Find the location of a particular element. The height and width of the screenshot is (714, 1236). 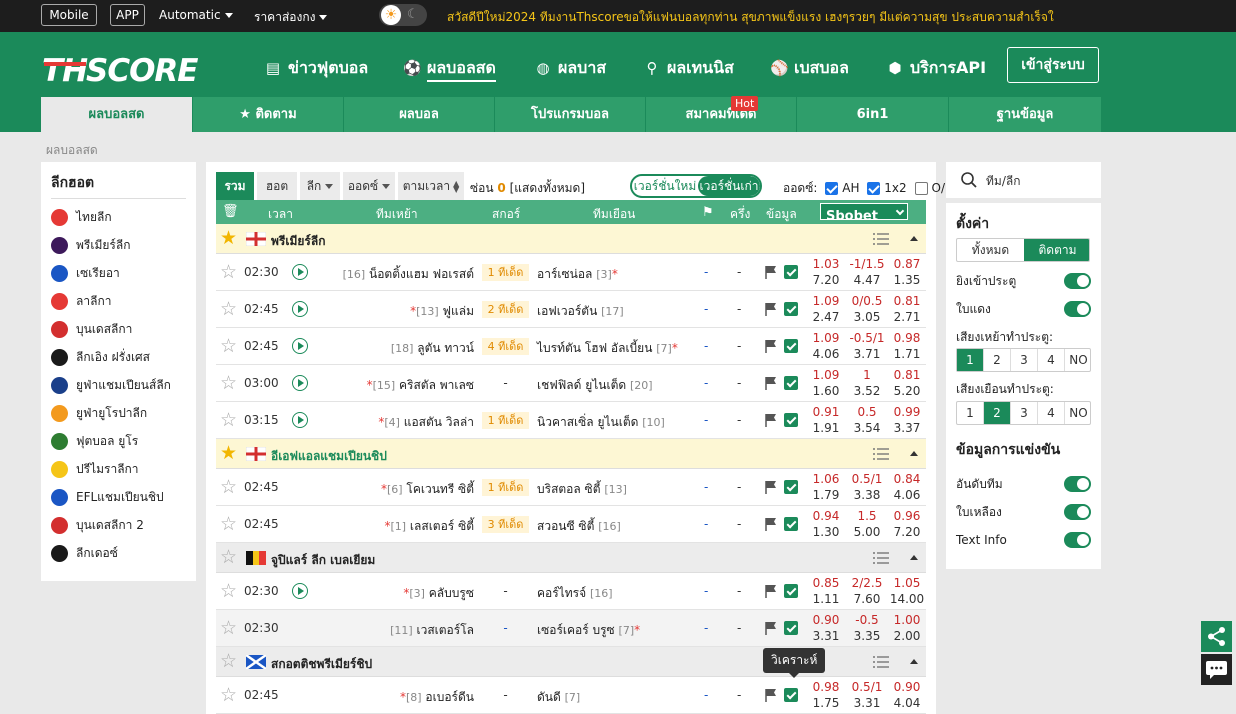

odds-1x2-2: 3.31 is located at coordinates (867, 703).